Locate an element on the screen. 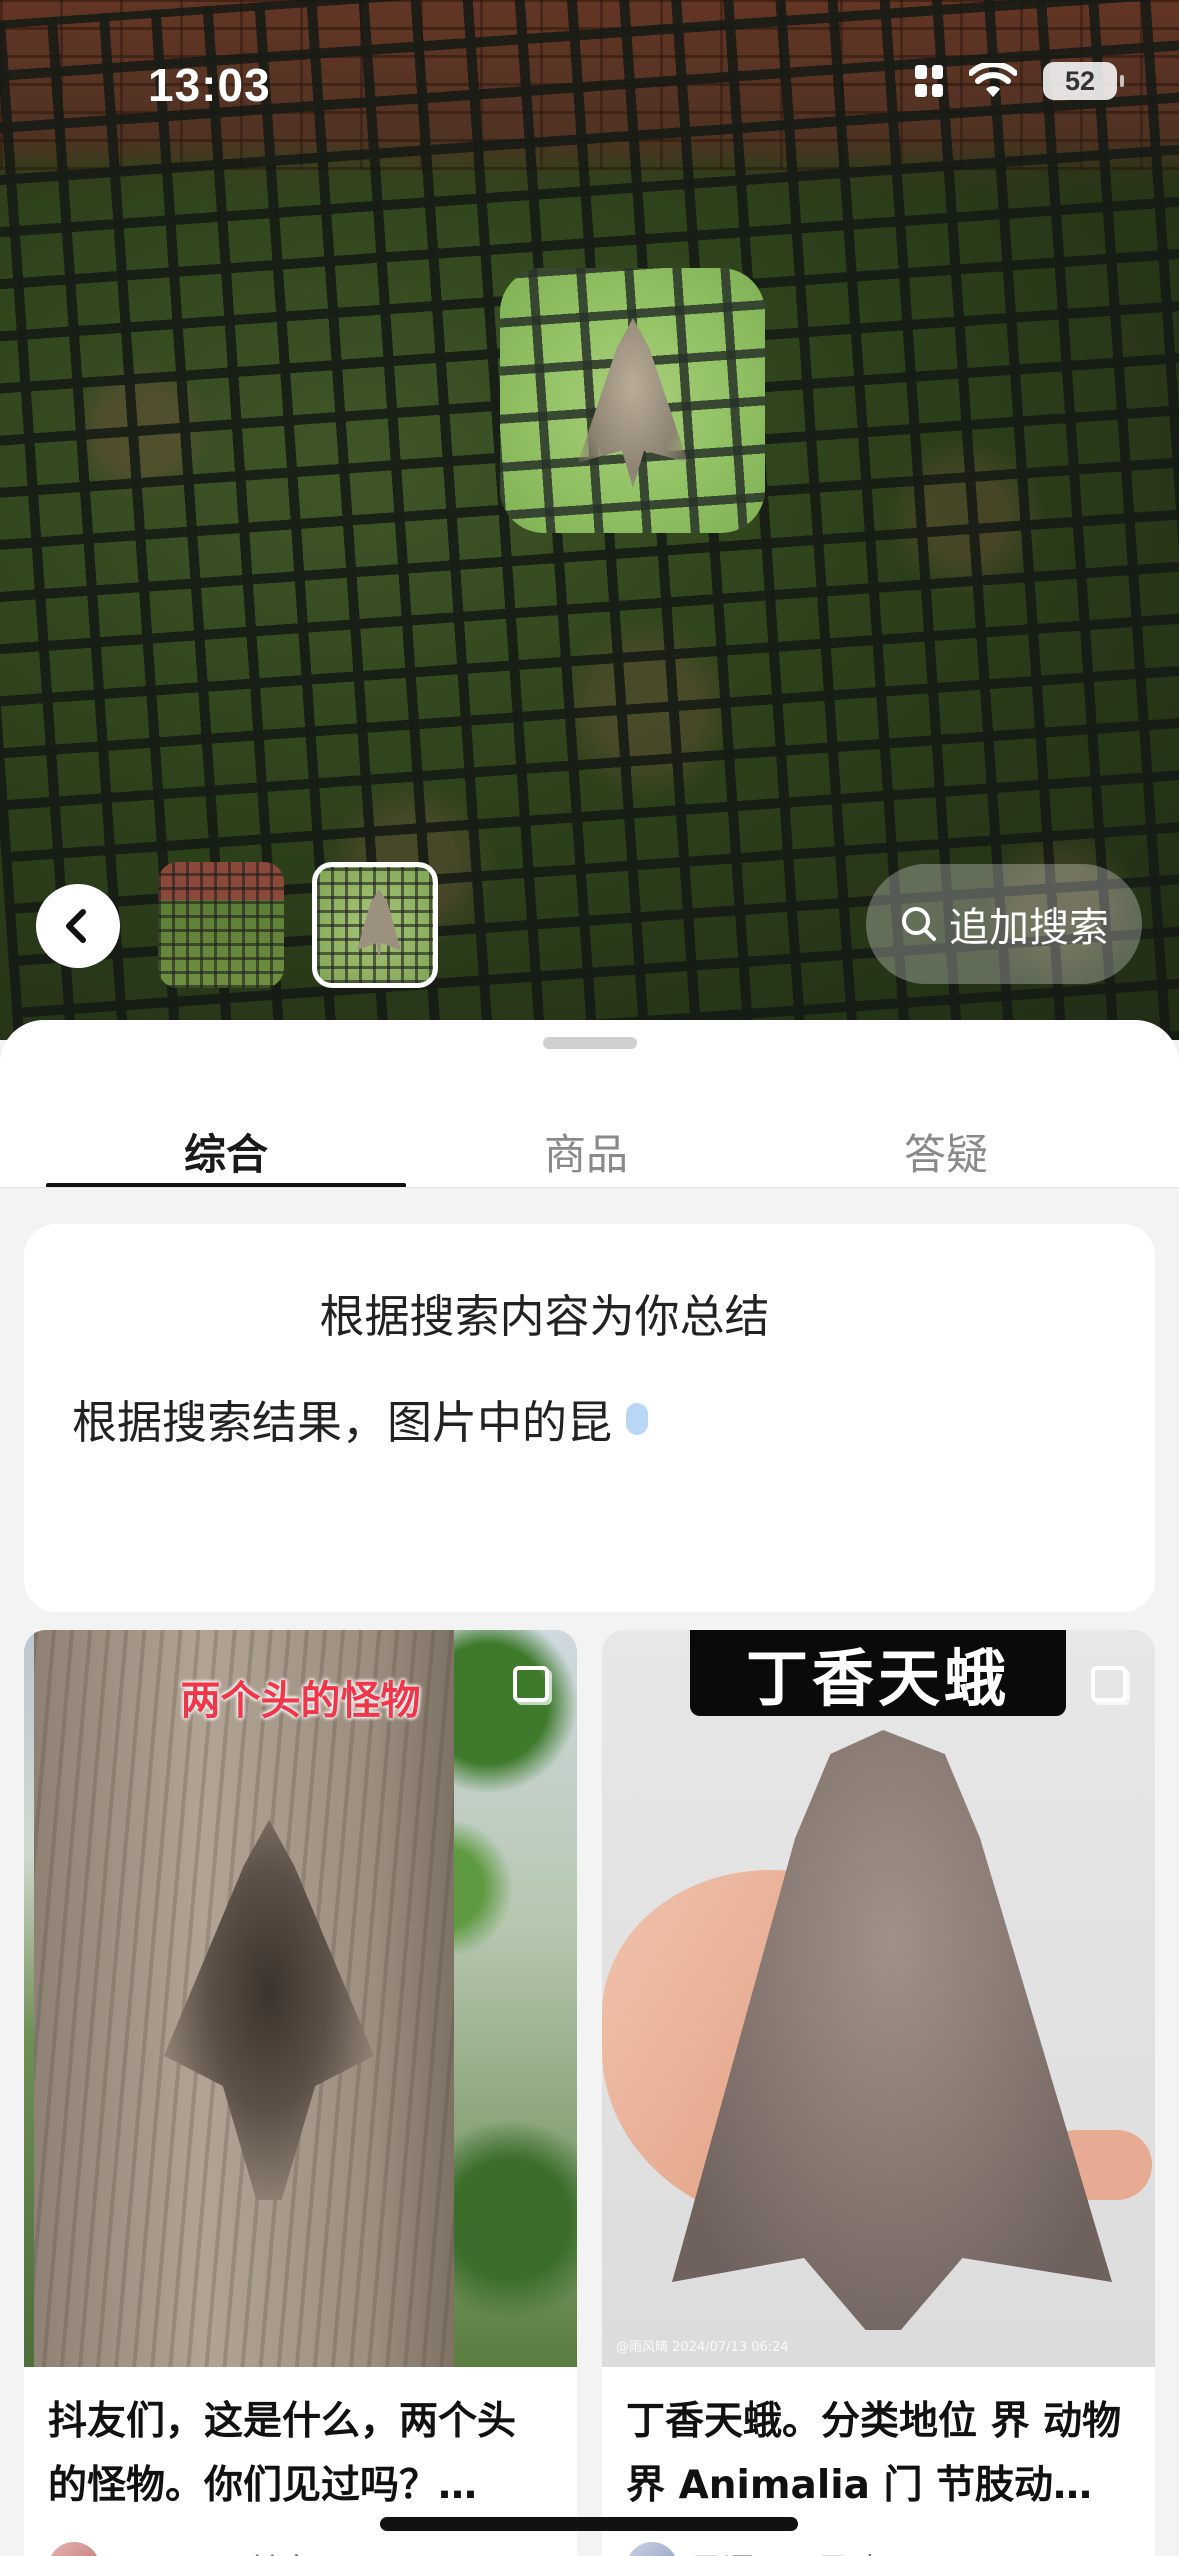 Image resolution: width=1179 pixels, height=2556 pixels. result-tabs: 综合 商品 答疑 is located at coordinates (589, 1131).